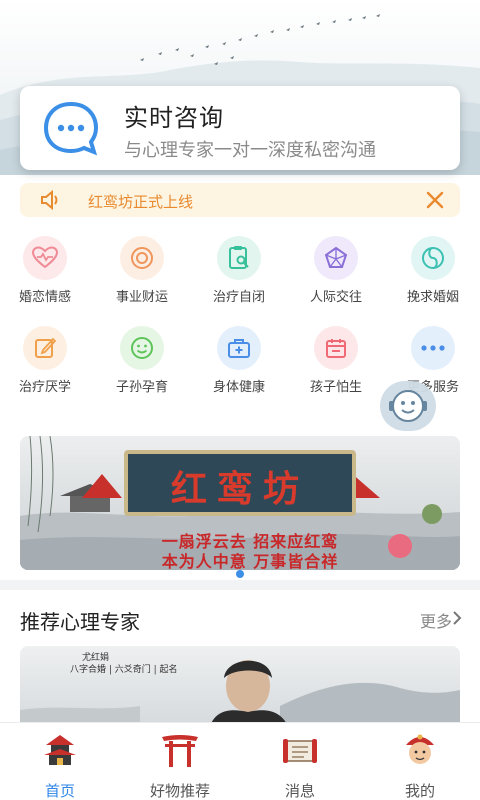  What do you see at coordinates (59, 791) in the screenshot?
I see `tab-label: 首页` at bounding box center [59, 791].